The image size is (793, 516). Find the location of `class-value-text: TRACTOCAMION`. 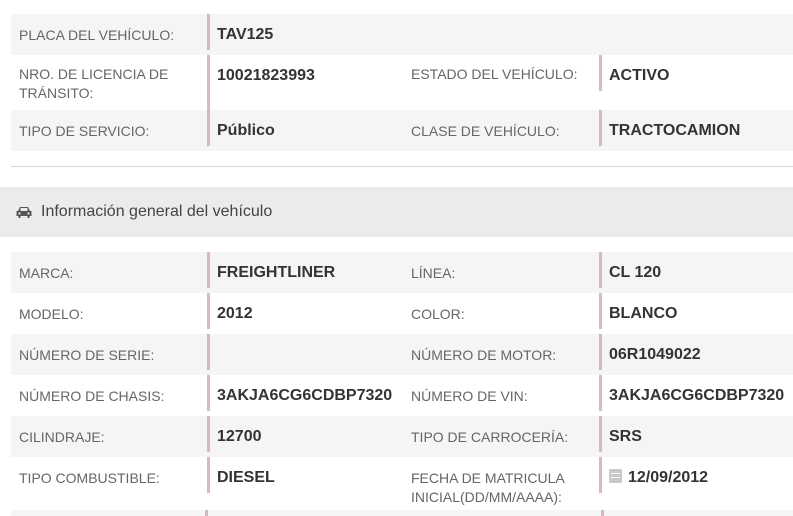

class-value-text: TRACTOCAMION is located at coordinates (675, 130).